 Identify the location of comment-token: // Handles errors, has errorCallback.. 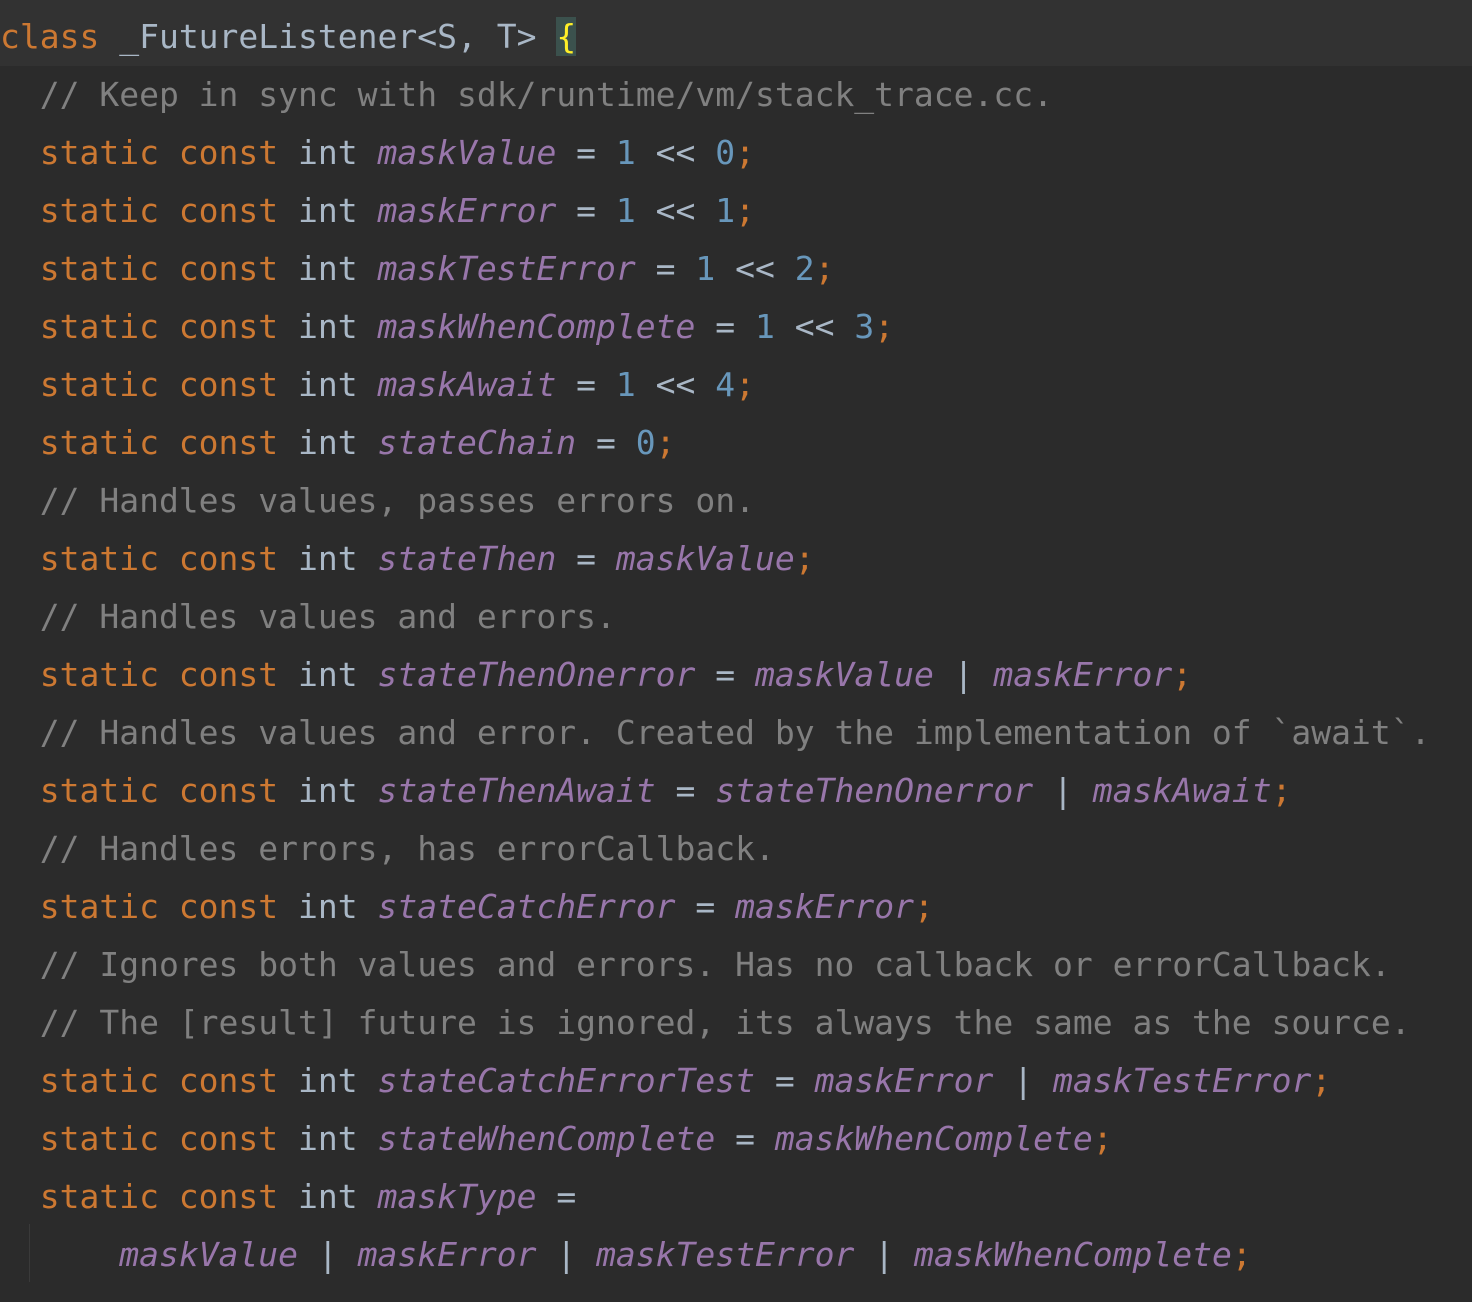
(387, 848).